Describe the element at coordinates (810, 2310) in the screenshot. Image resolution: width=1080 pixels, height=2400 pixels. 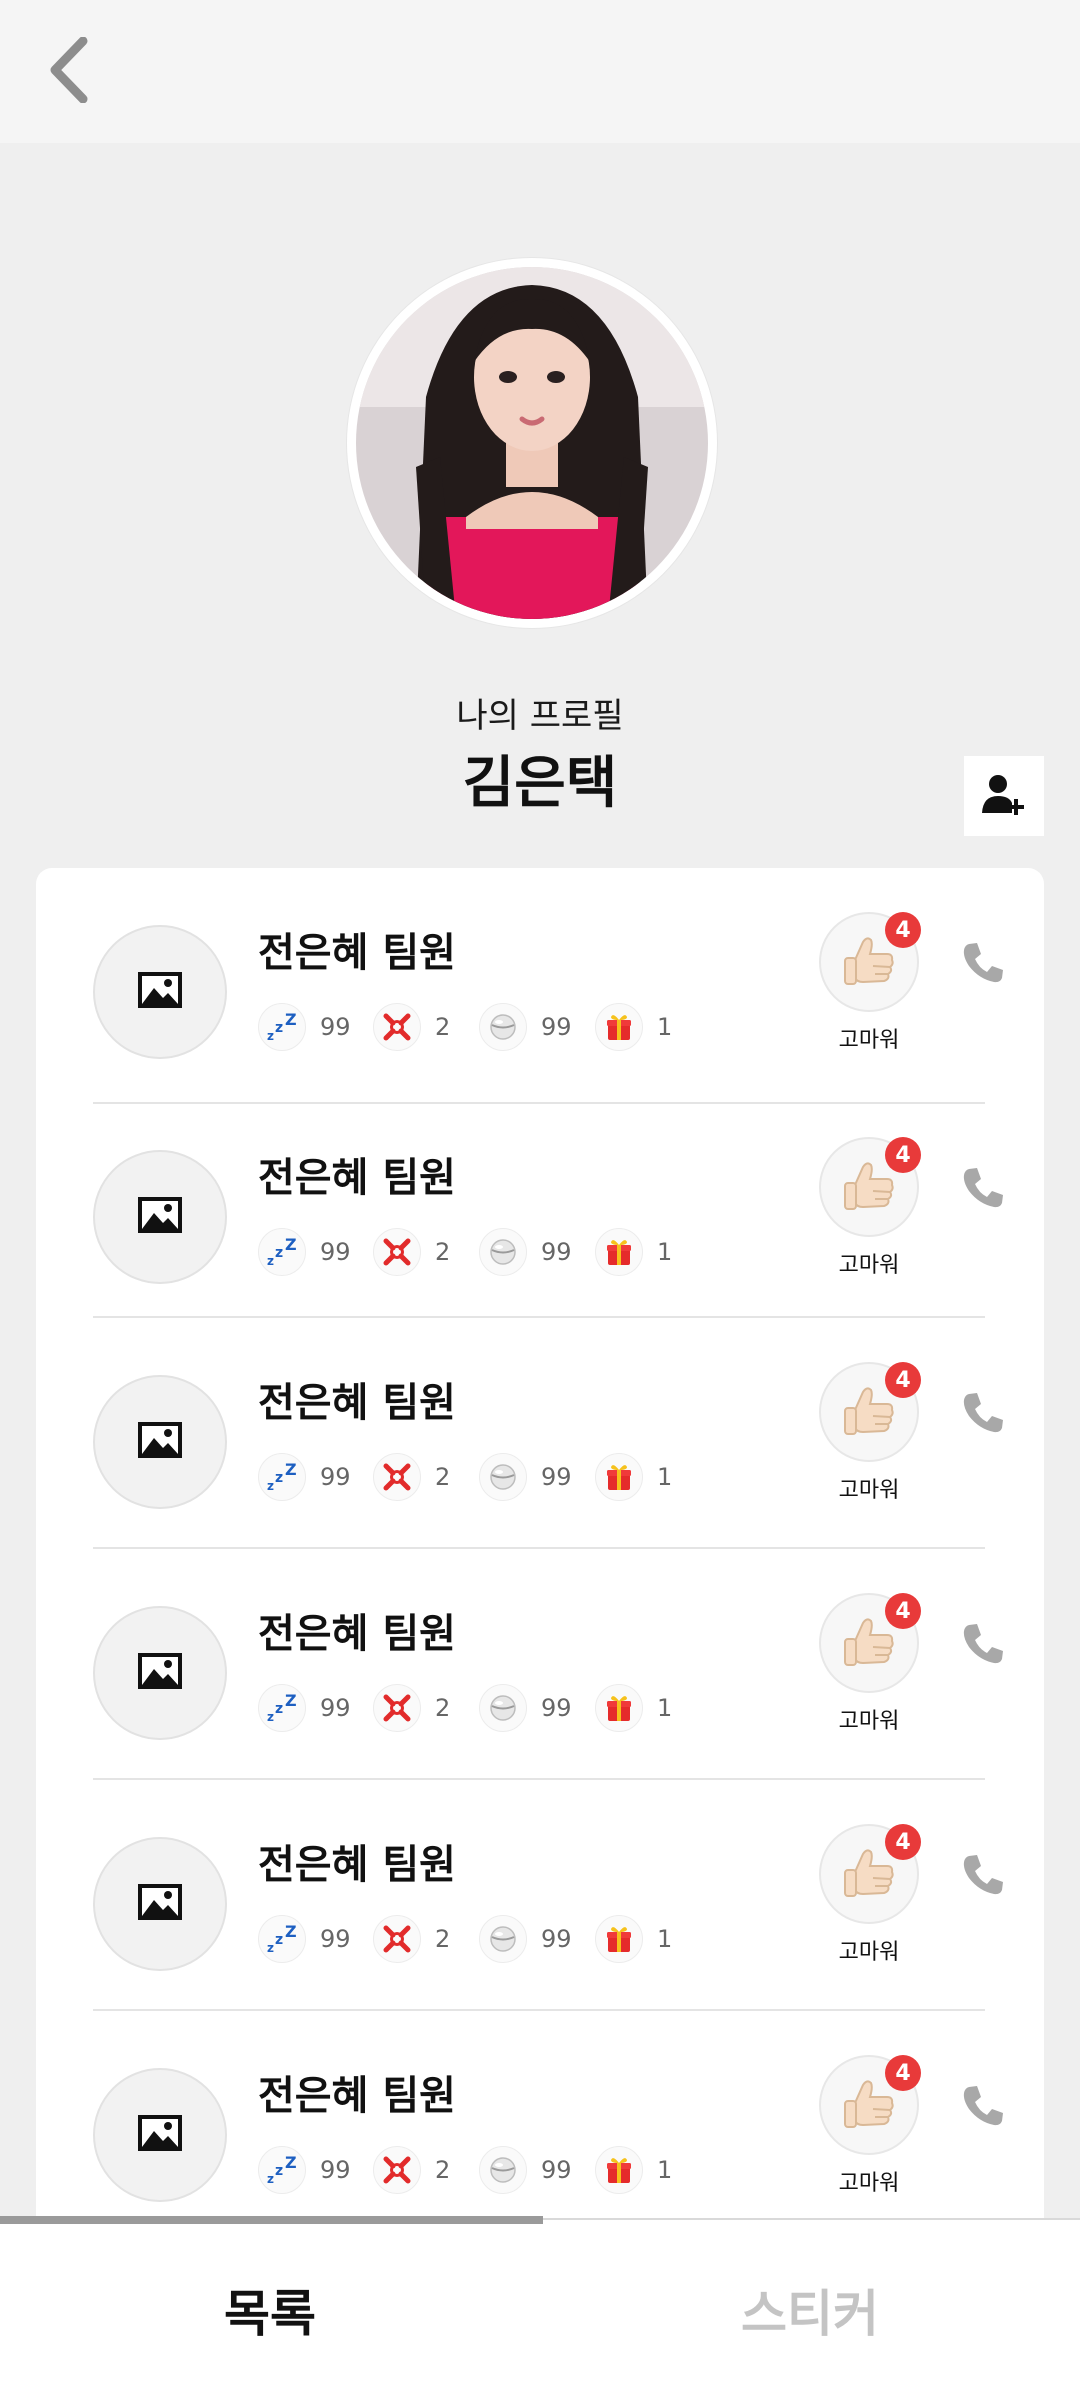
I see `tab-sticker: 스티커` at that location.